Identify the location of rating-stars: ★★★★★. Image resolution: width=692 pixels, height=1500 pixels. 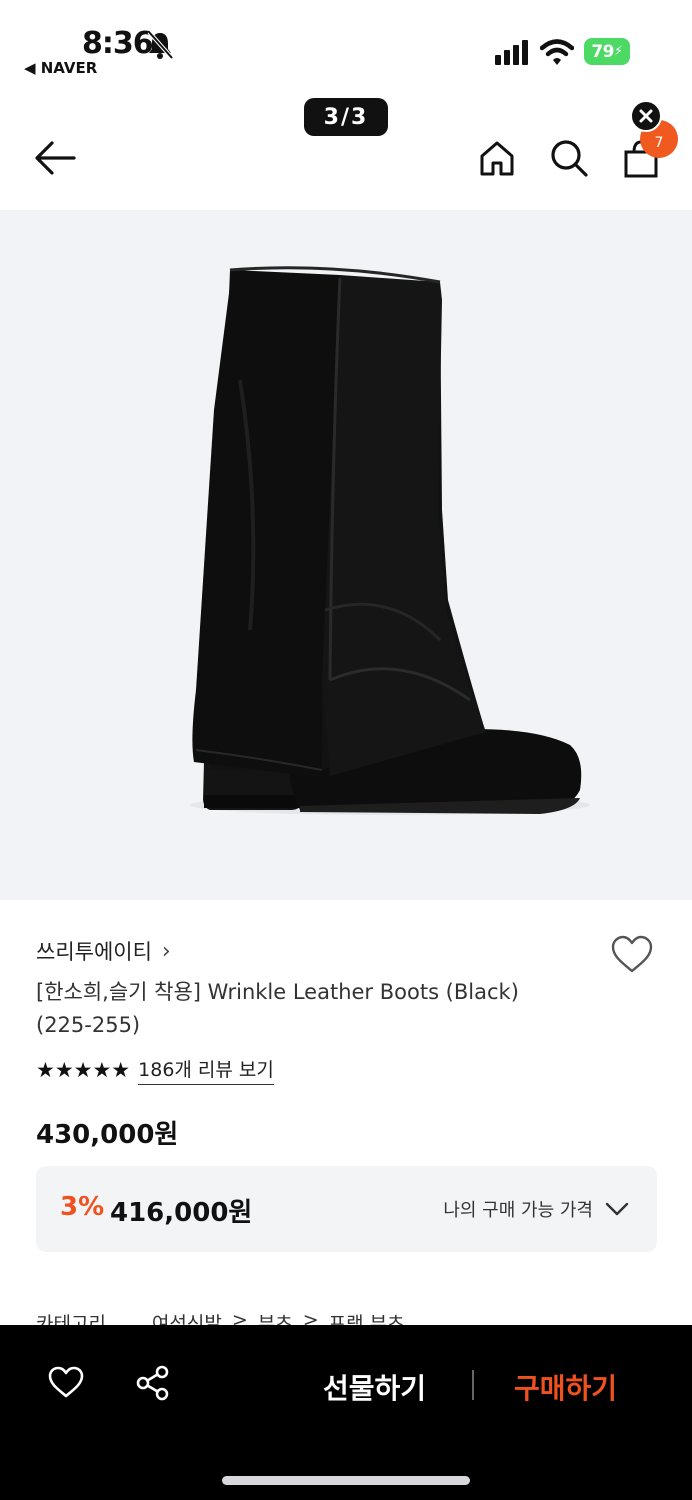
(83, 1070).